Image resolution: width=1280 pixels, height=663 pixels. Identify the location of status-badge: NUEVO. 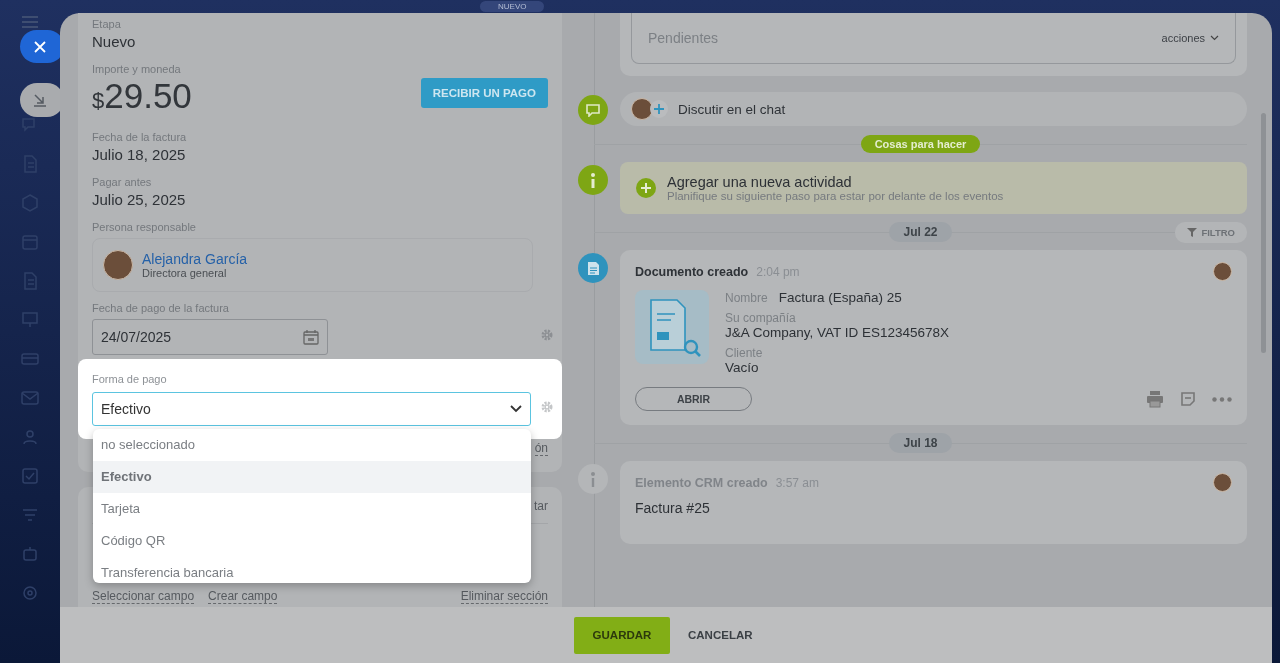
(512, 6).